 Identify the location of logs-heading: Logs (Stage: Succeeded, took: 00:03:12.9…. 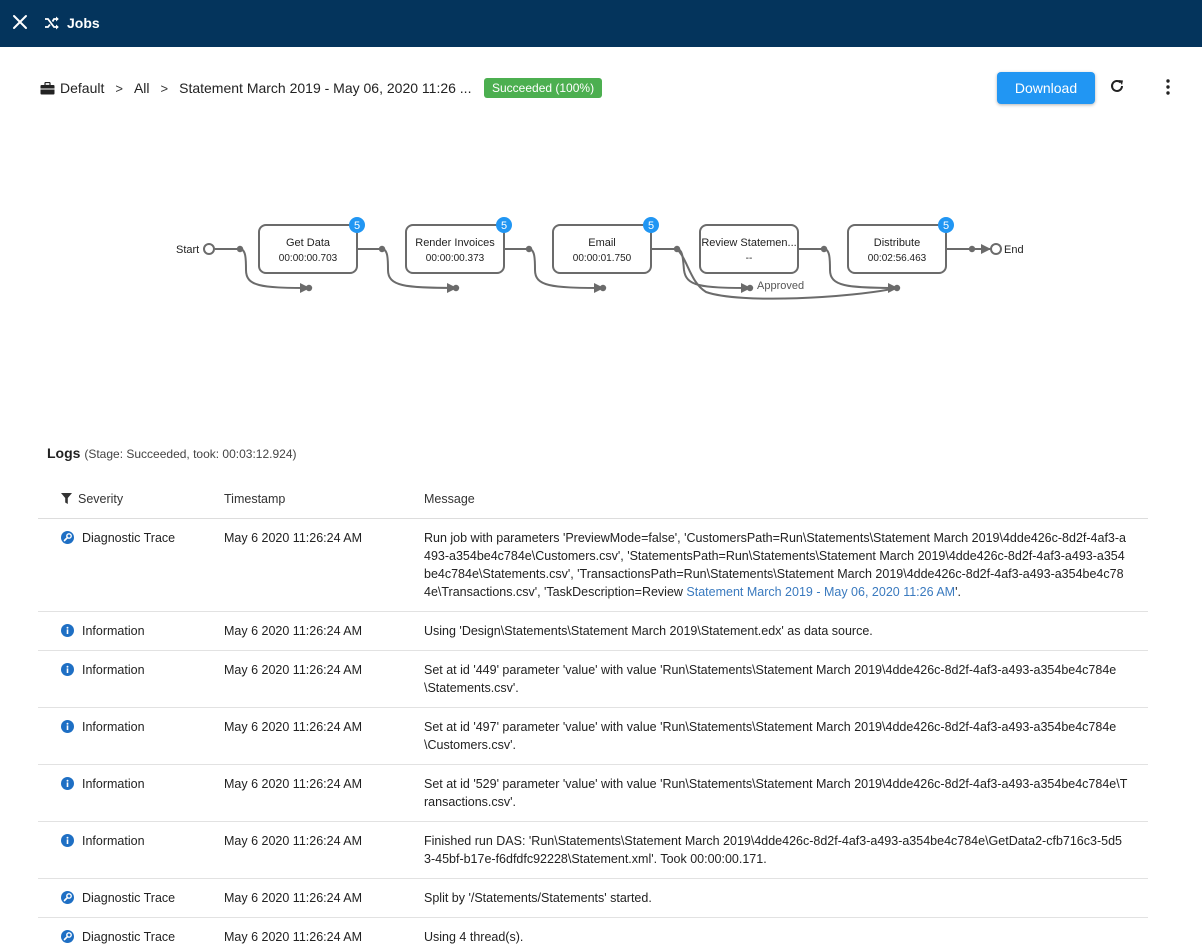
(172, 453).